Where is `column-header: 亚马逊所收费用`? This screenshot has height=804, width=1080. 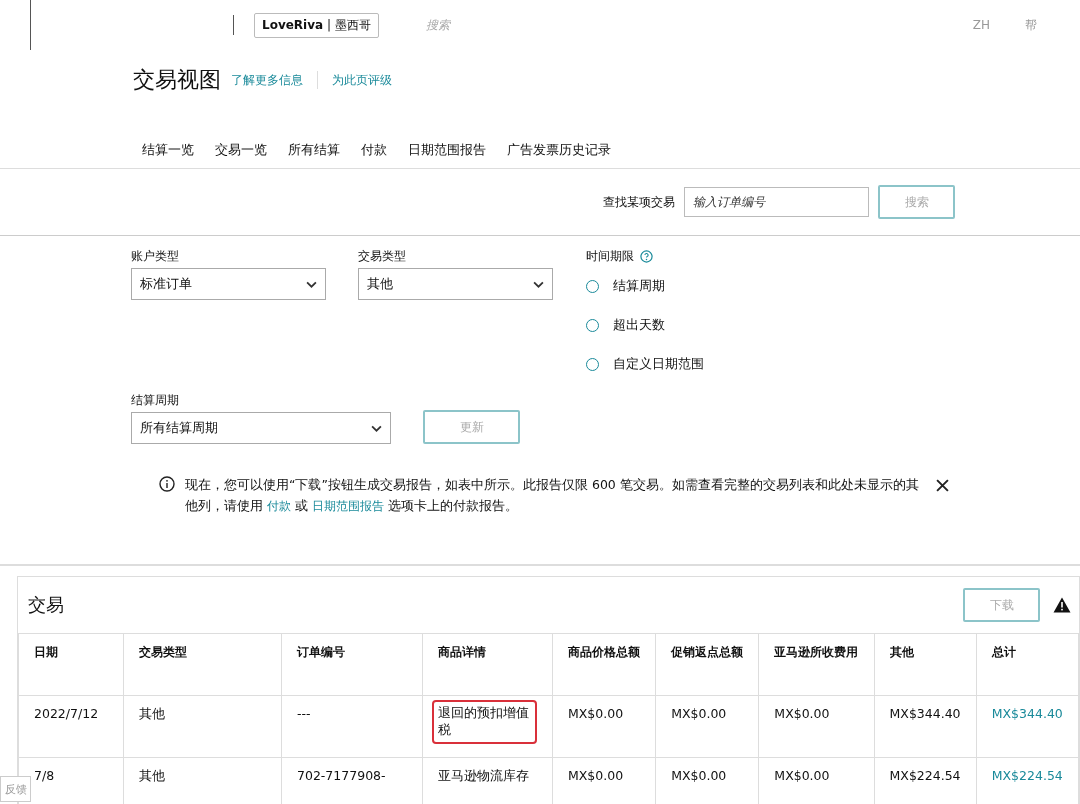
column-header: 亚马逊所收费用 is located at coordinates (816, 664).